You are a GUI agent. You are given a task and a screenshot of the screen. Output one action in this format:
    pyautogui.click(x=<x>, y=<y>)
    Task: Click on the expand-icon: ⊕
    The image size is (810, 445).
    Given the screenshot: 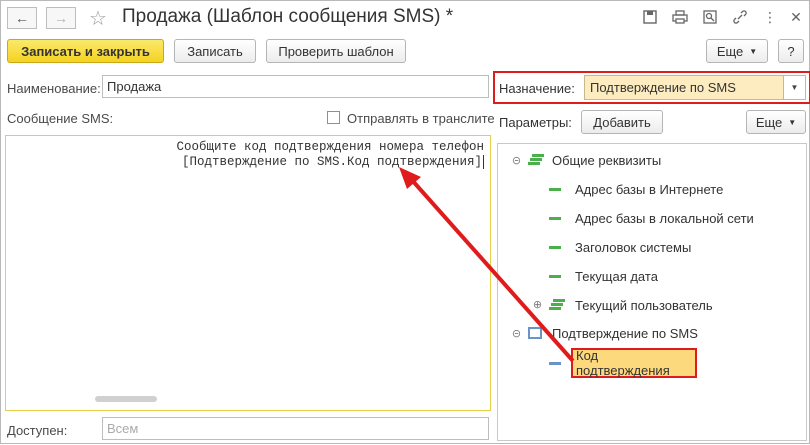 What is the action you would take?
    pyautogui.click(x=537, y=305)
    